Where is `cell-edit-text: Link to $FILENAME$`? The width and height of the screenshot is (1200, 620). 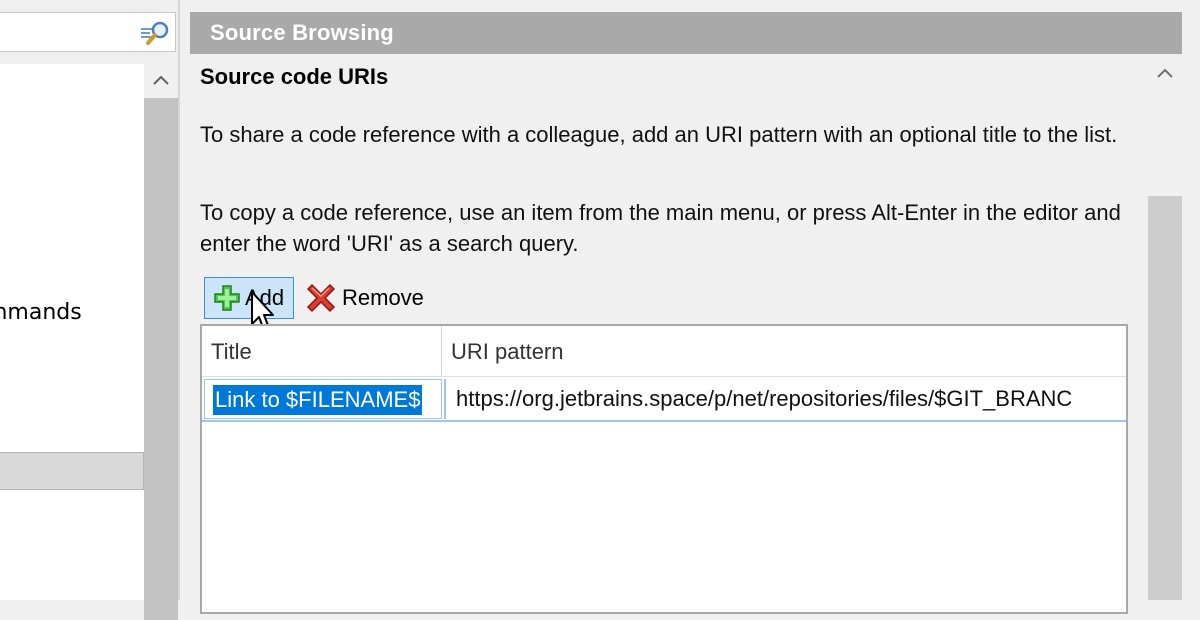 cell-edit-text: Link to $FILENAME$ is located at coordinates (318, 400).